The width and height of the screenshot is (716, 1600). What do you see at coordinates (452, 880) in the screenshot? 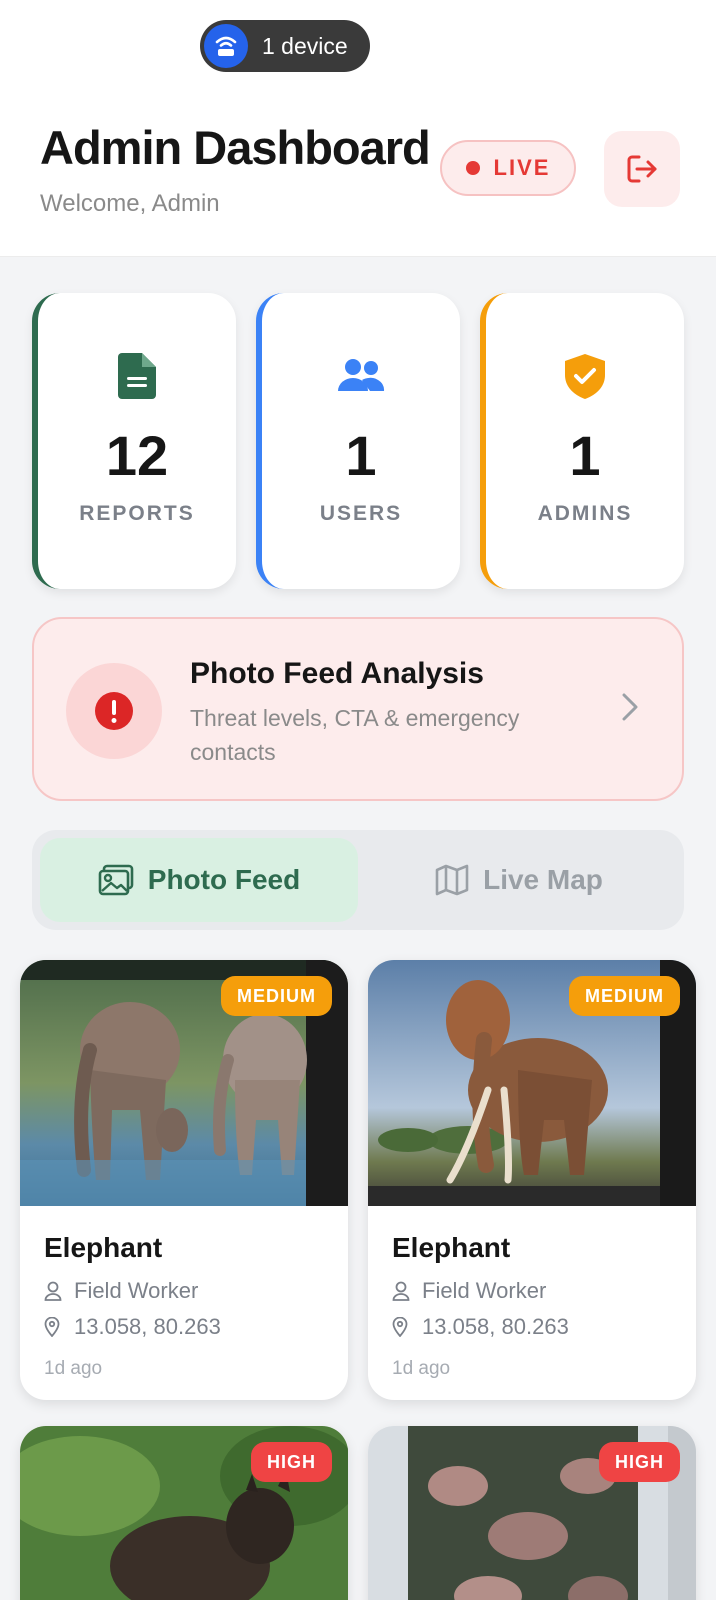
I see `map-icon` at bounding box center [452, 880].